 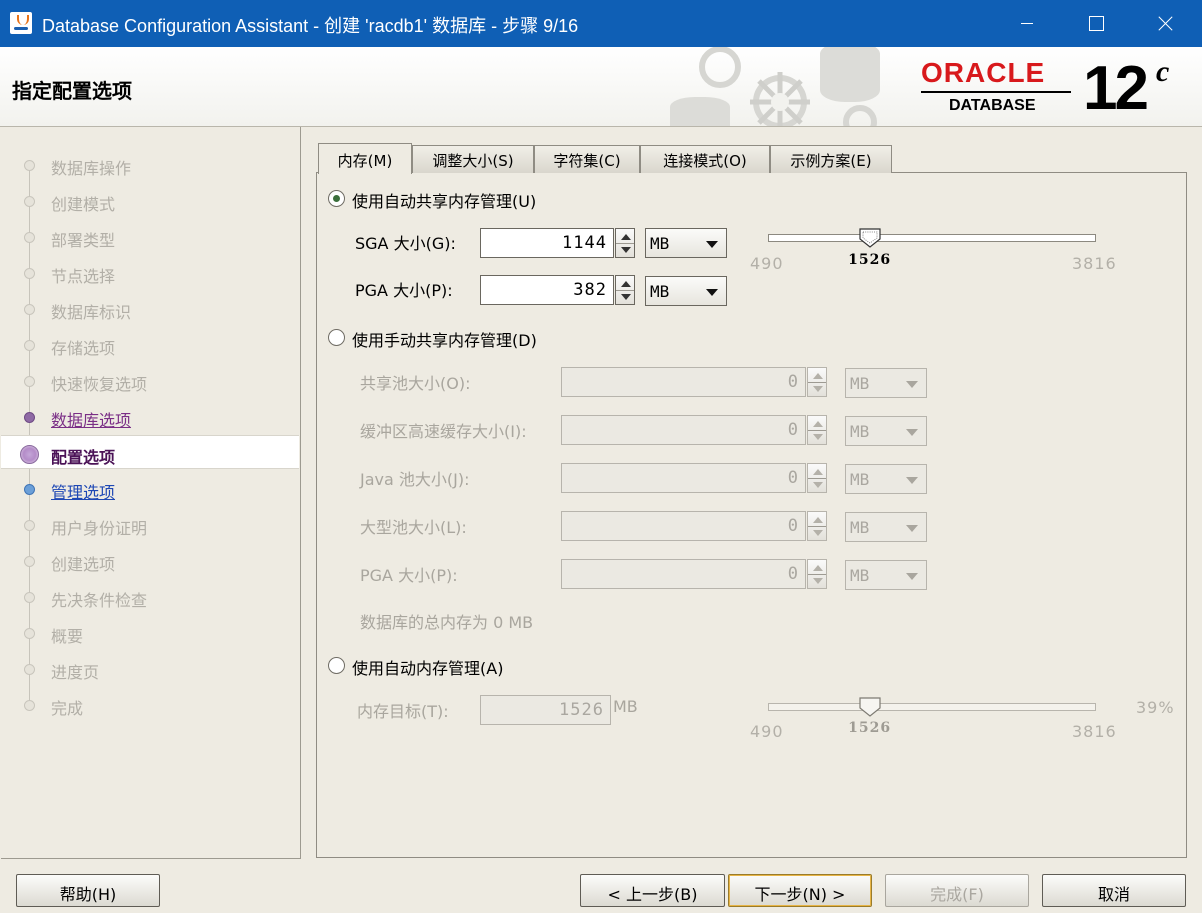 I want to click on sga-size-input: 1144, so click(x=547, y=243).